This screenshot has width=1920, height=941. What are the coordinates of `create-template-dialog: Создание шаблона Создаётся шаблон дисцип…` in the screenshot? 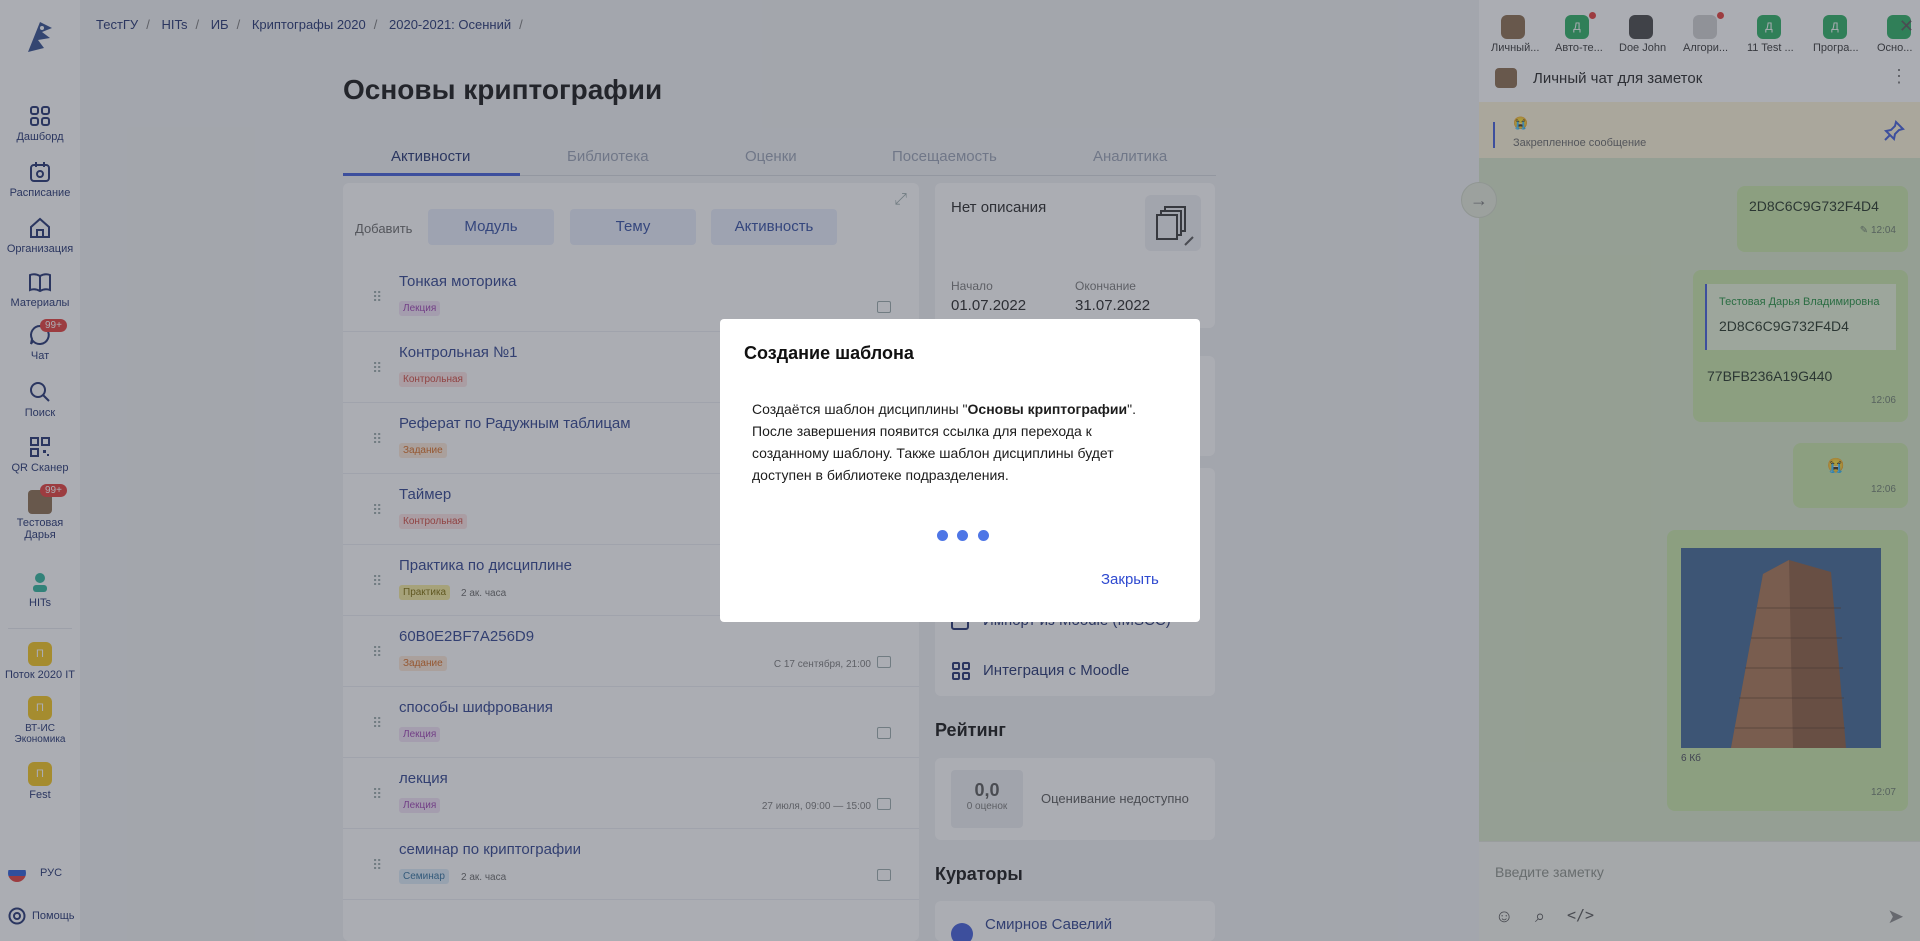 It's located at (960, 470).